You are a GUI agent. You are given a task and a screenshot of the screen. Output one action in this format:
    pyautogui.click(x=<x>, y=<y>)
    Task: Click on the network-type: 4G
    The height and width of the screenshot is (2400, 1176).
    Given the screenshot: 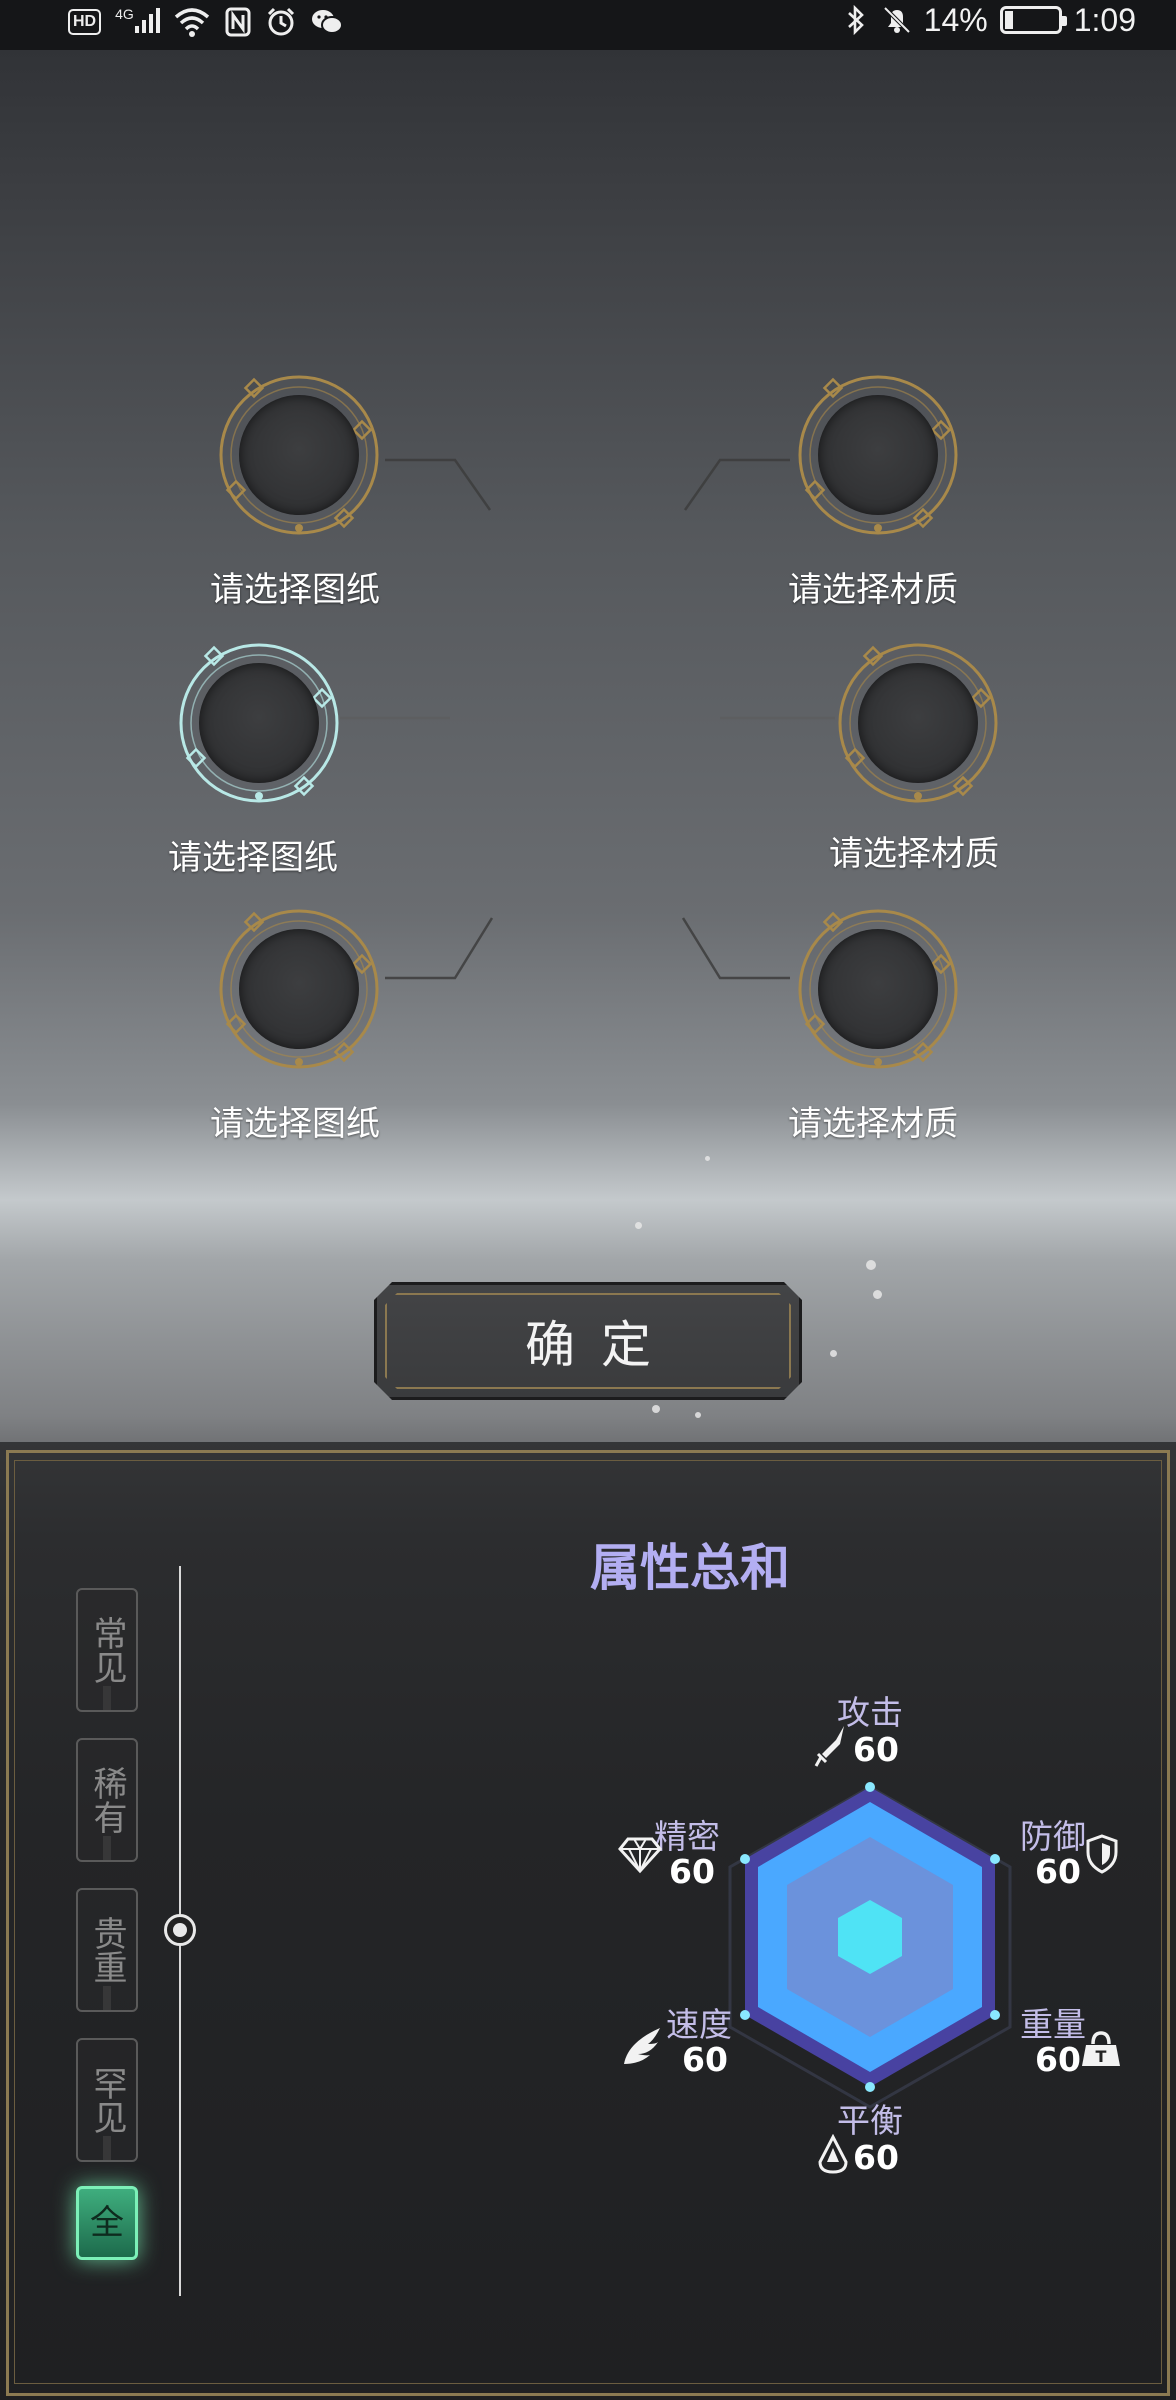 What is the action you would take?
    pyautogui.click(x=124, y=14)
    